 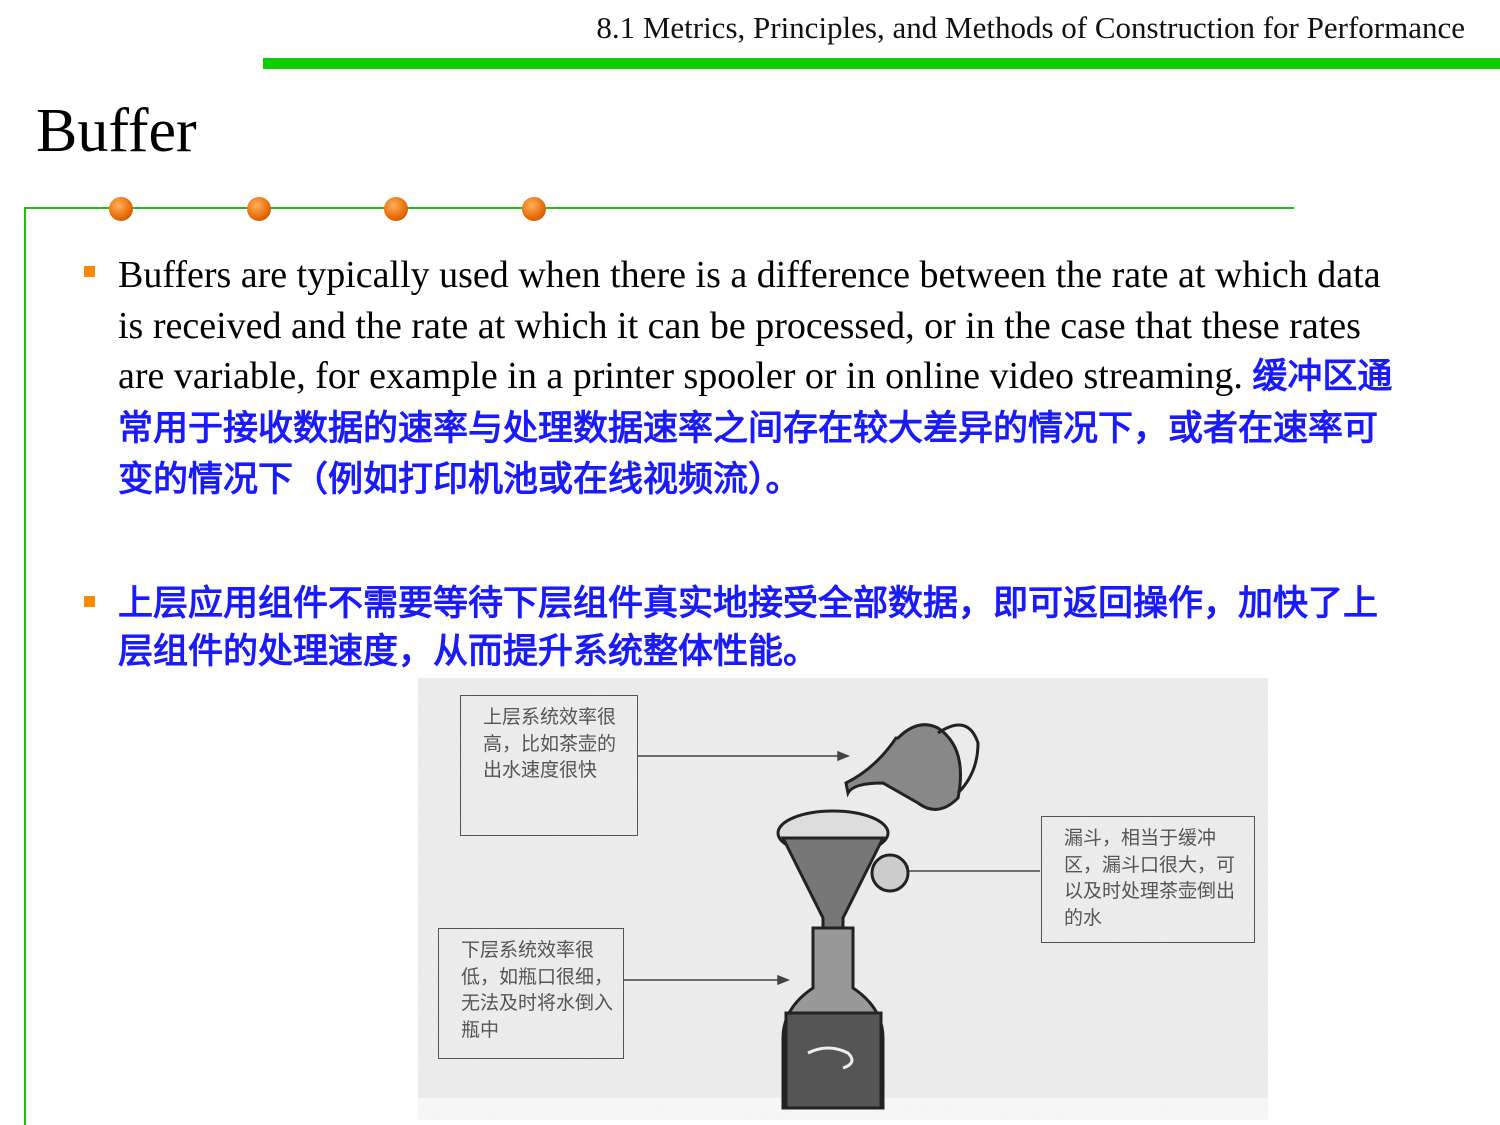 I want to click on slide-title: Buffer, so click(x=116, y=131).